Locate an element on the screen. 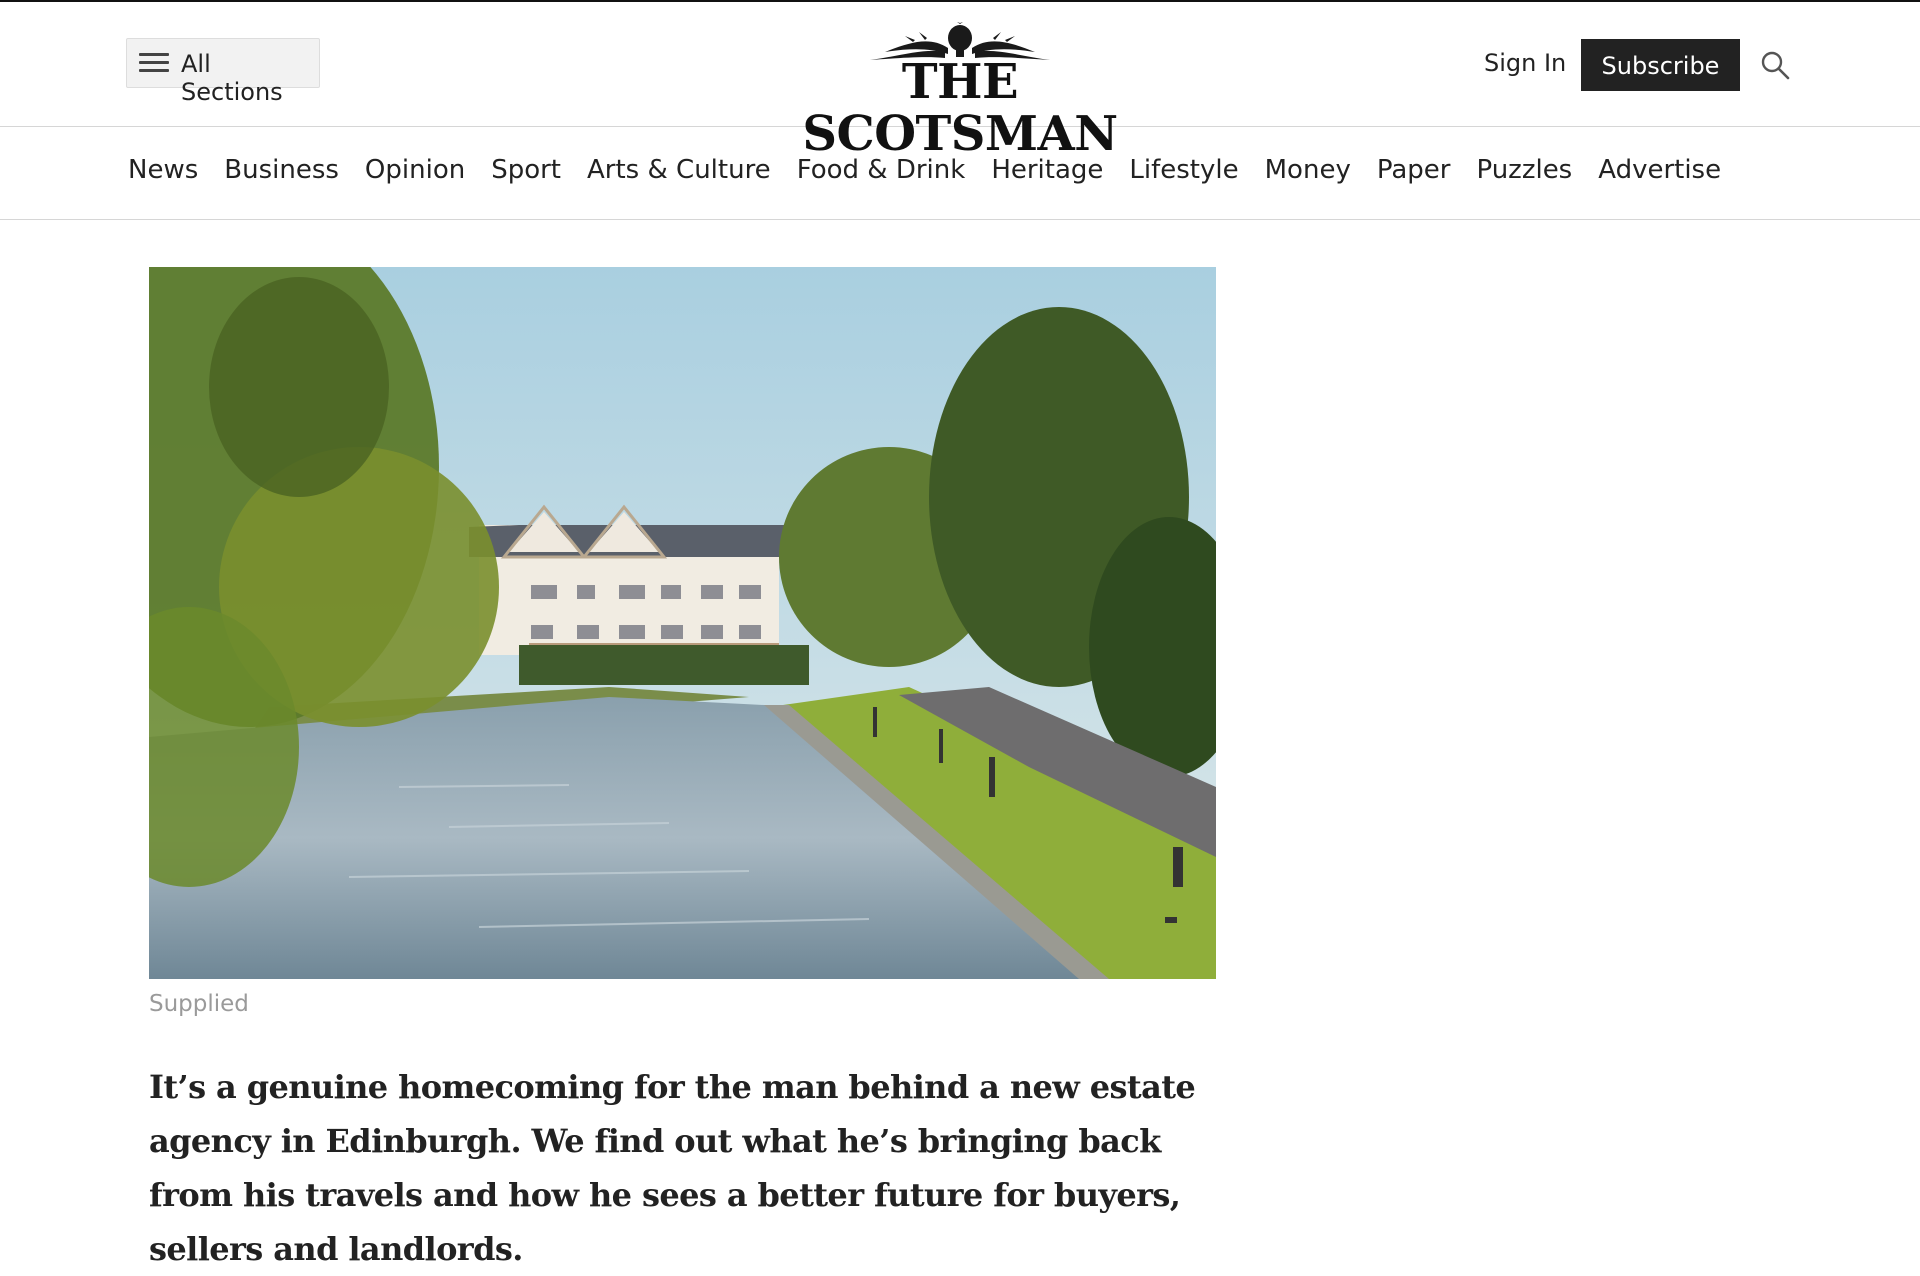 The width and height of the screenshot is (1920, 1276). search-icon is located at coordinates (1775, 65).